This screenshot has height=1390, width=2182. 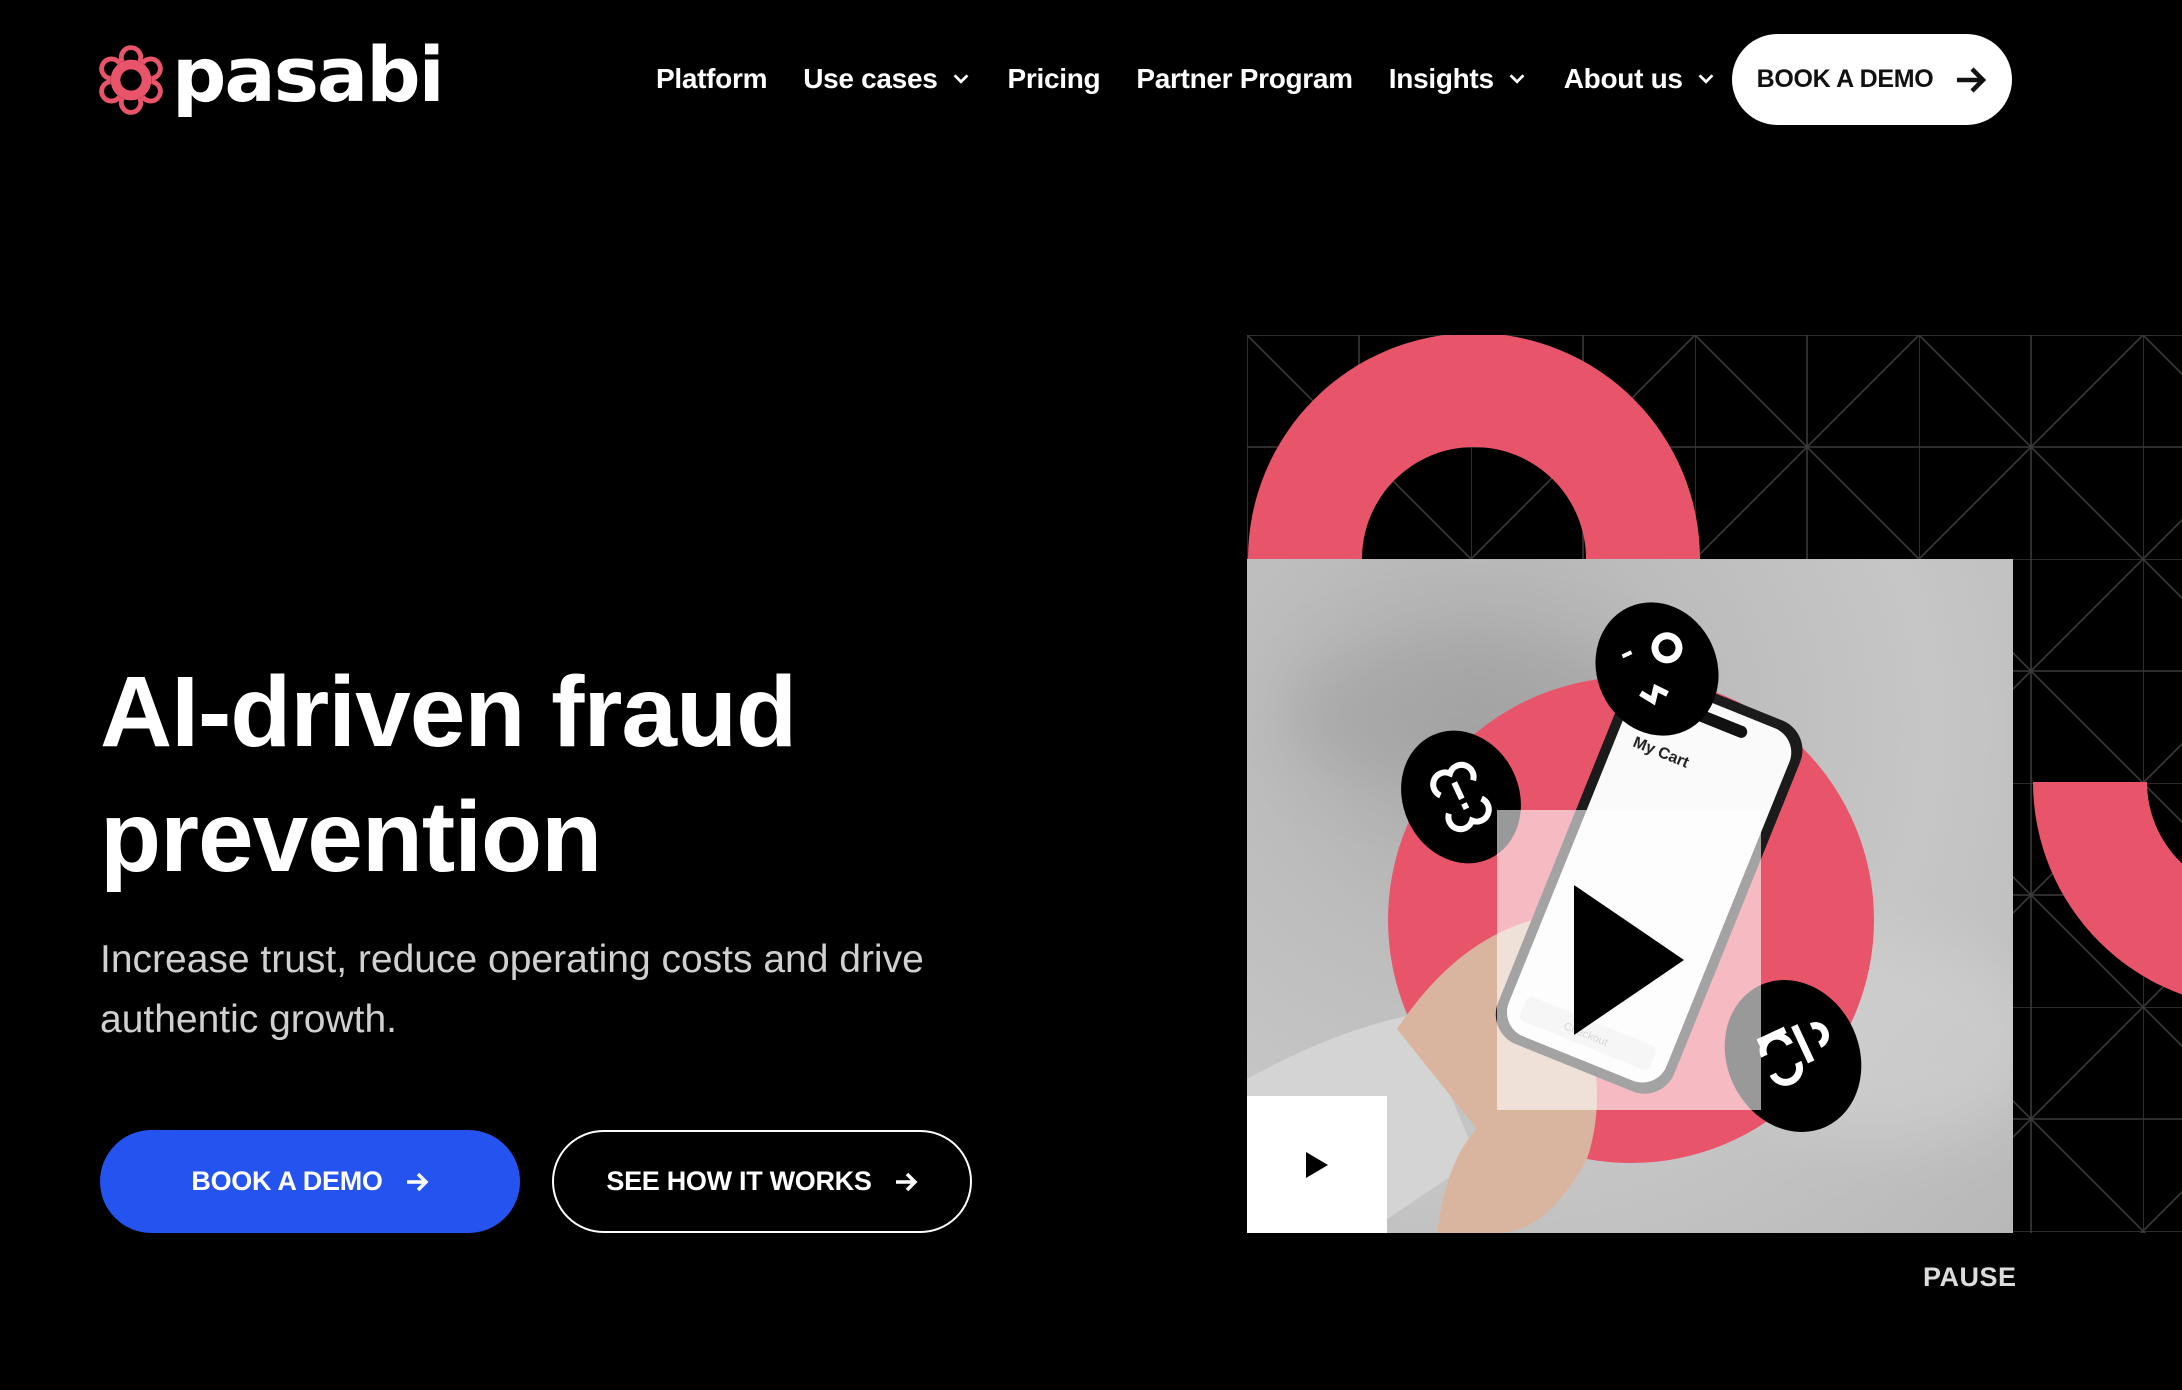 I want to click on flower-logo-icon, so click(x=131, y=80).